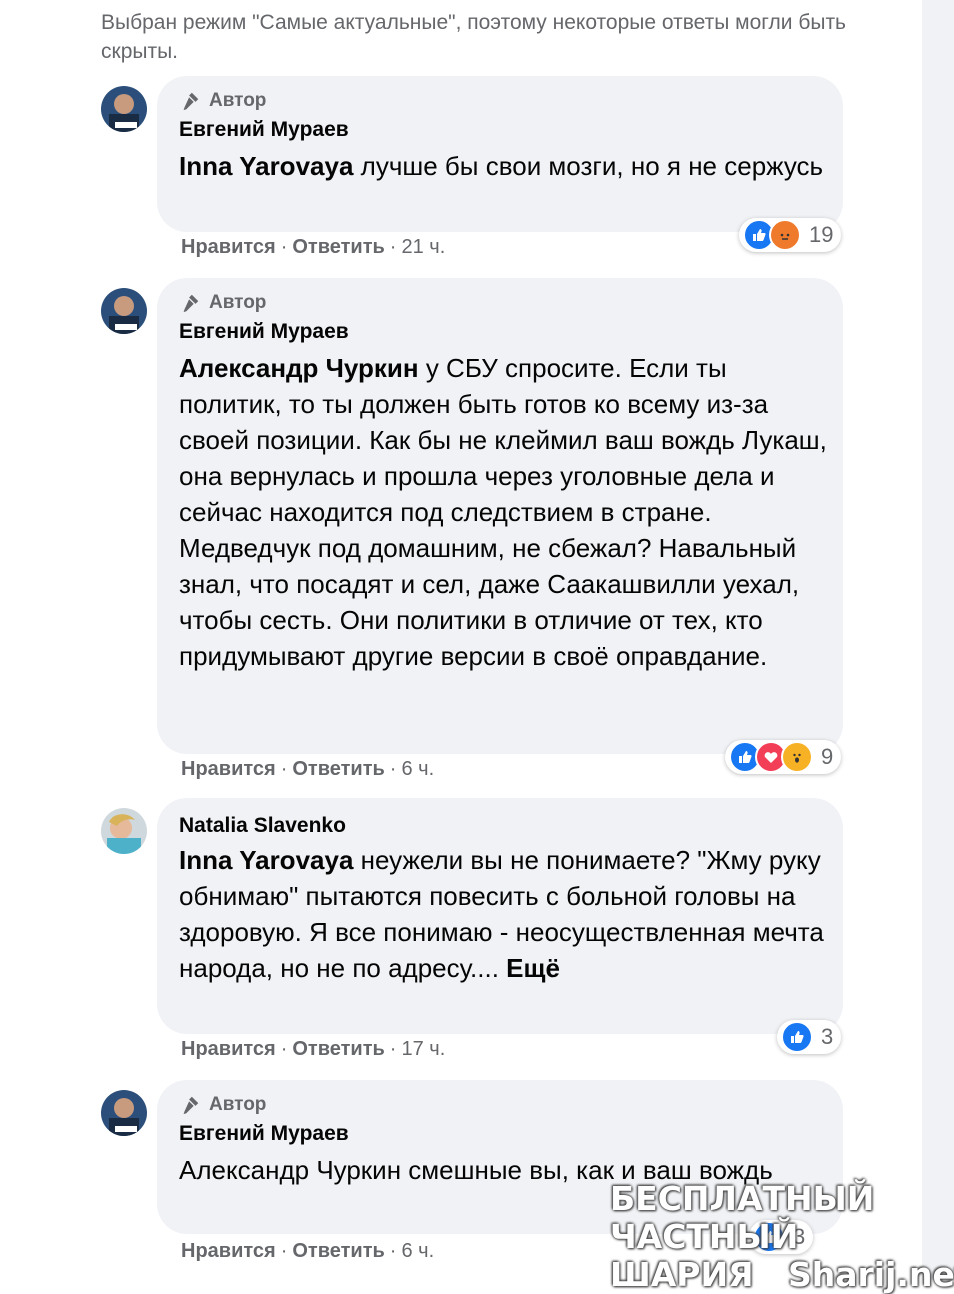  I want to click on see-more-link: Ещё, so click(533, 968).